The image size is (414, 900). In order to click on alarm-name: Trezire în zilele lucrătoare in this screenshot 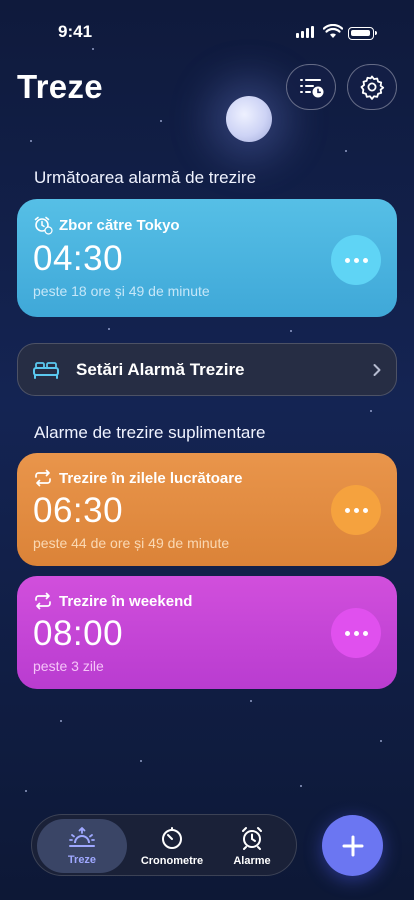, I will do `click(151, 478)`.